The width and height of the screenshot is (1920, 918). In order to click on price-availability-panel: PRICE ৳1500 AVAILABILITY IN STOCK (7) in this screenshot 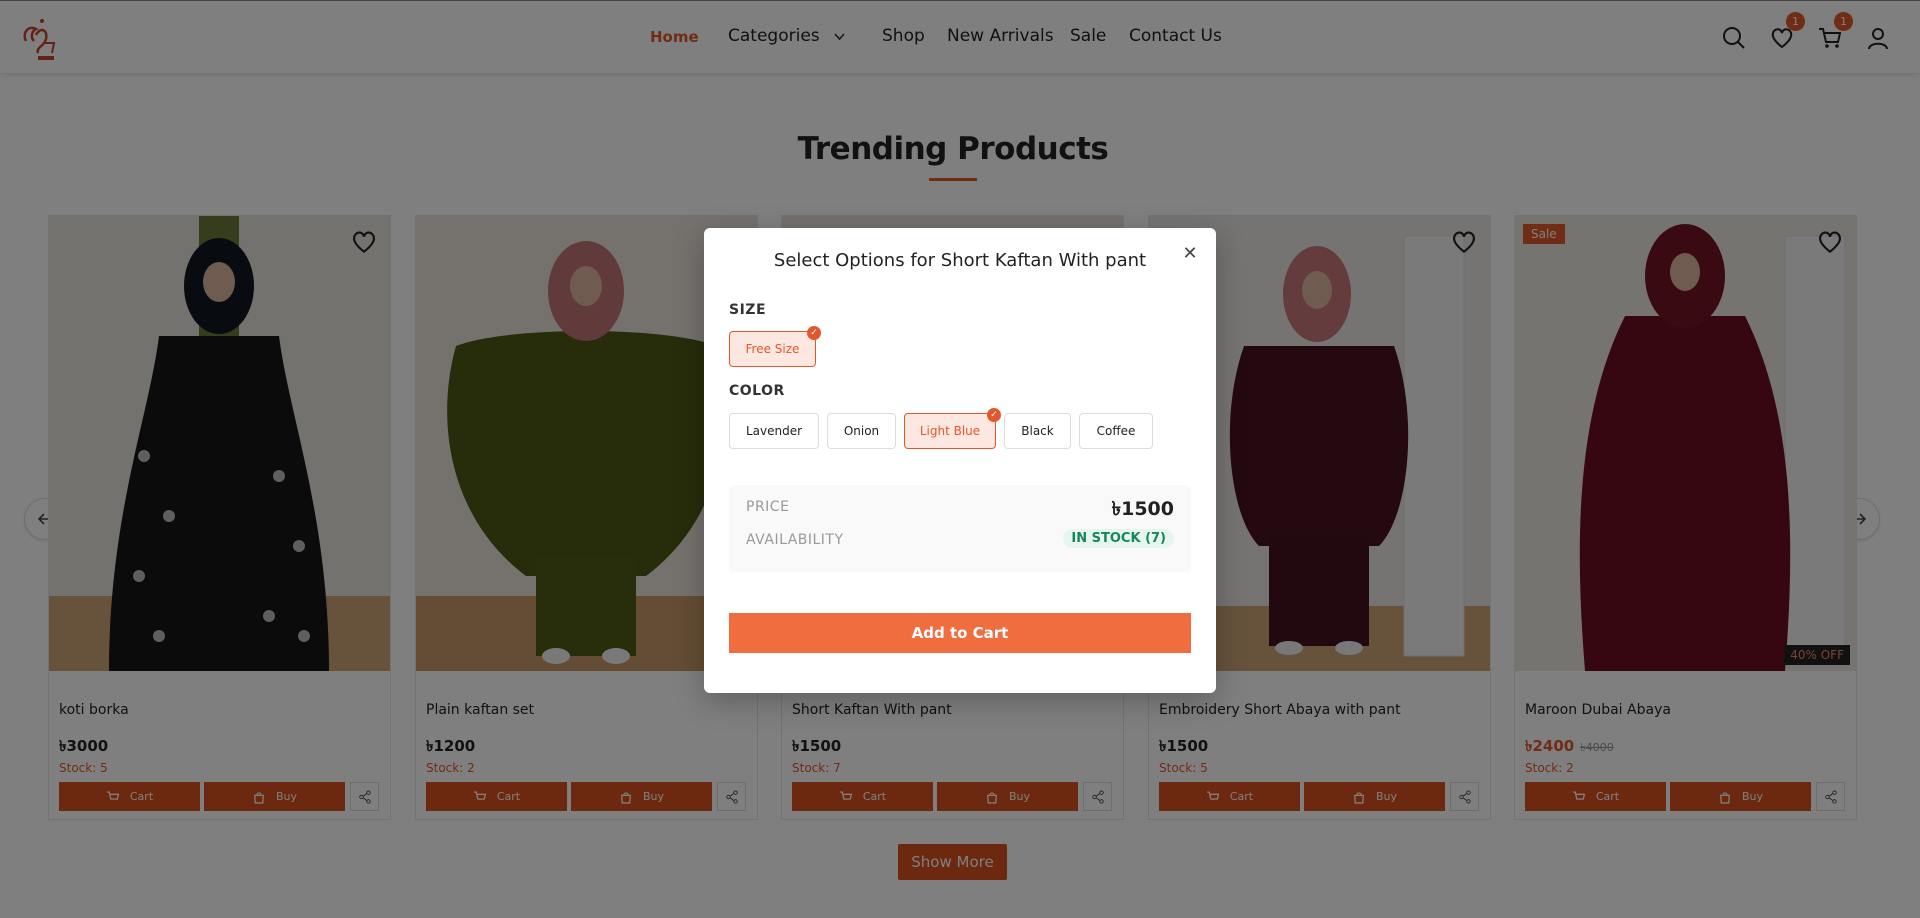, I will do `click(960, 528)`.